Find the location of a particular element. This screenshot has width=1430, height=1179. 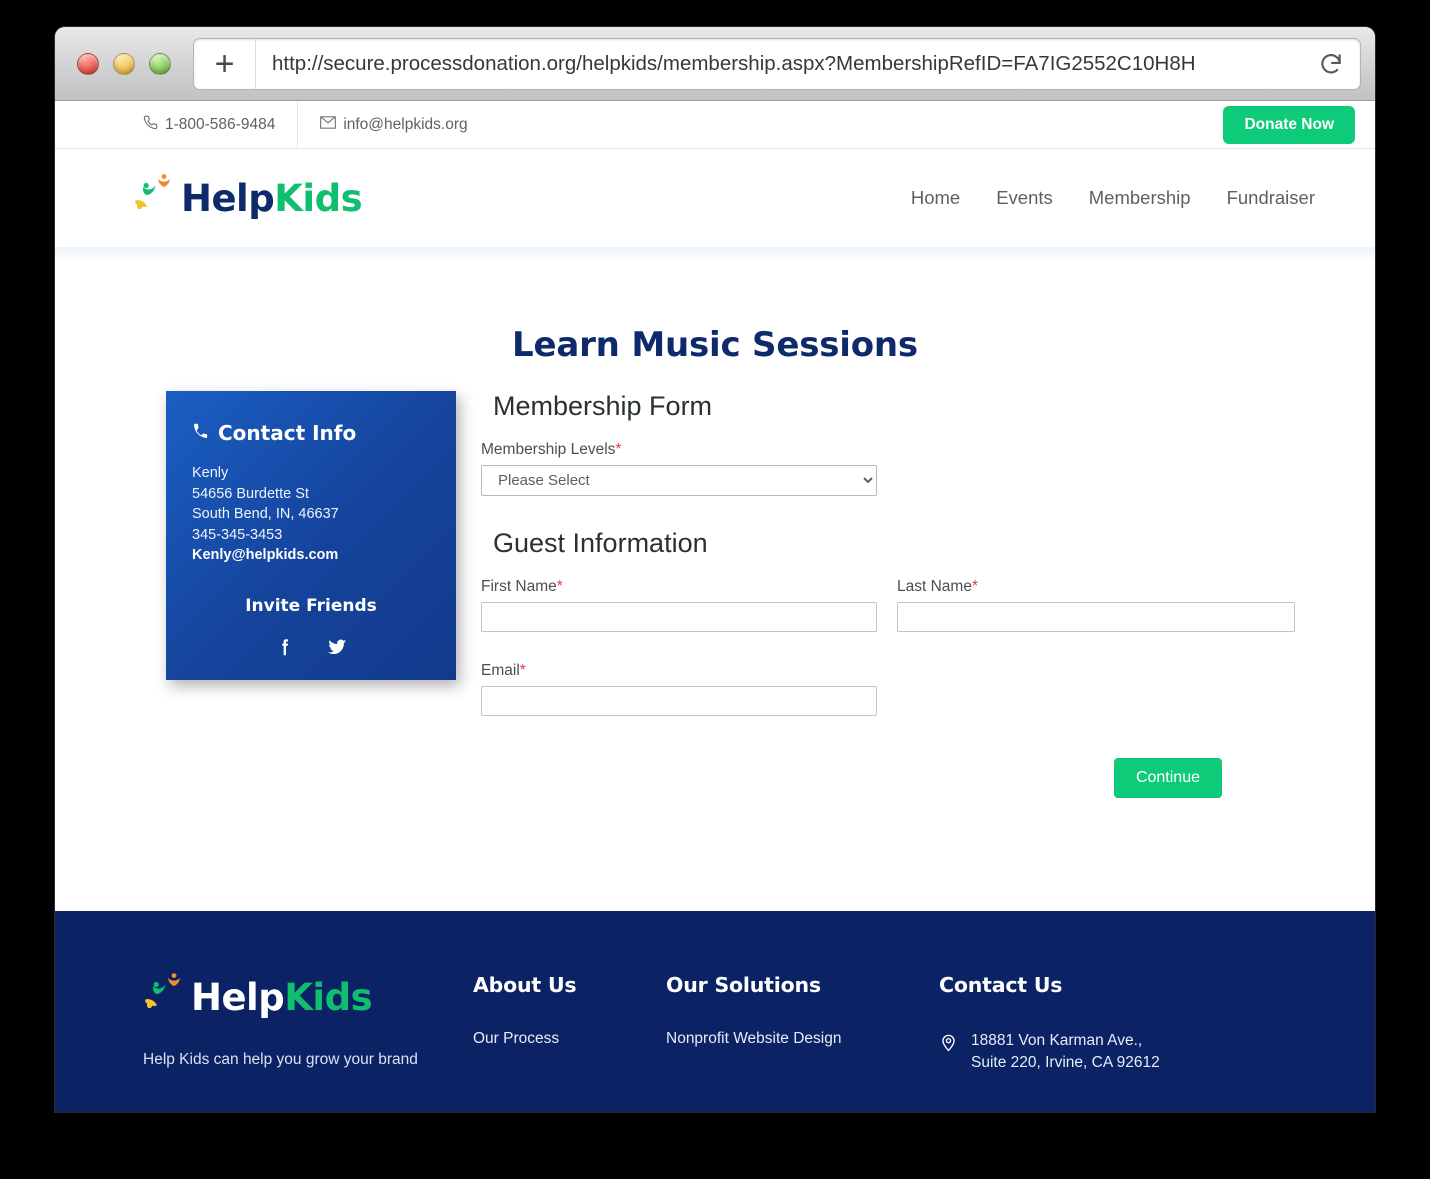

nav-gradient-divider is located at coordinates (715, 254).